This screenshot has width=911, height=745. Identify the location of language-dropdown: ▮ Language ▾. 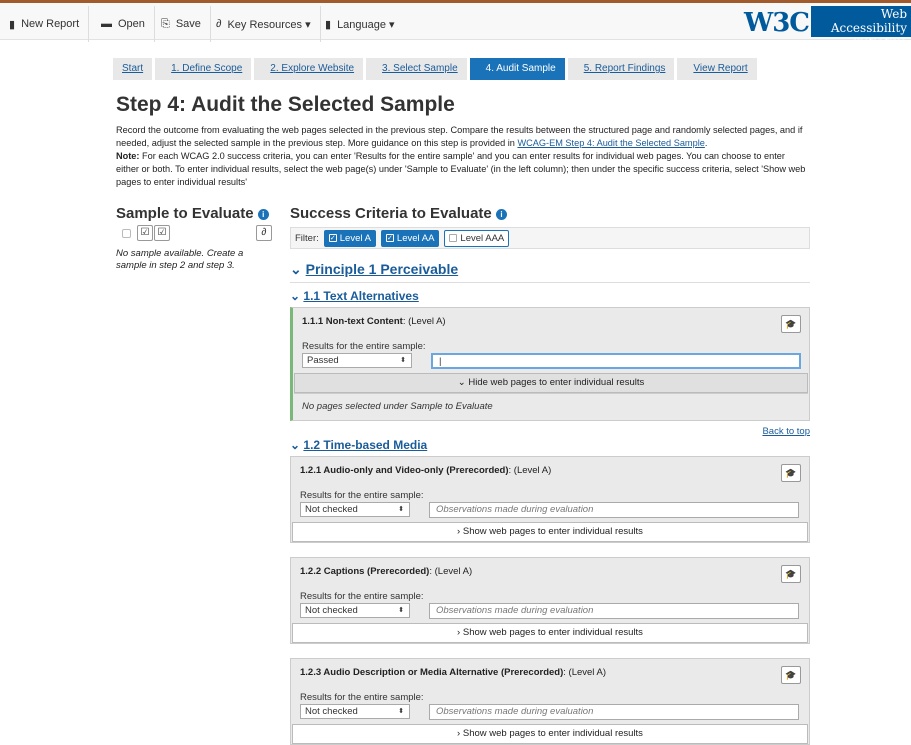
(360, 24).